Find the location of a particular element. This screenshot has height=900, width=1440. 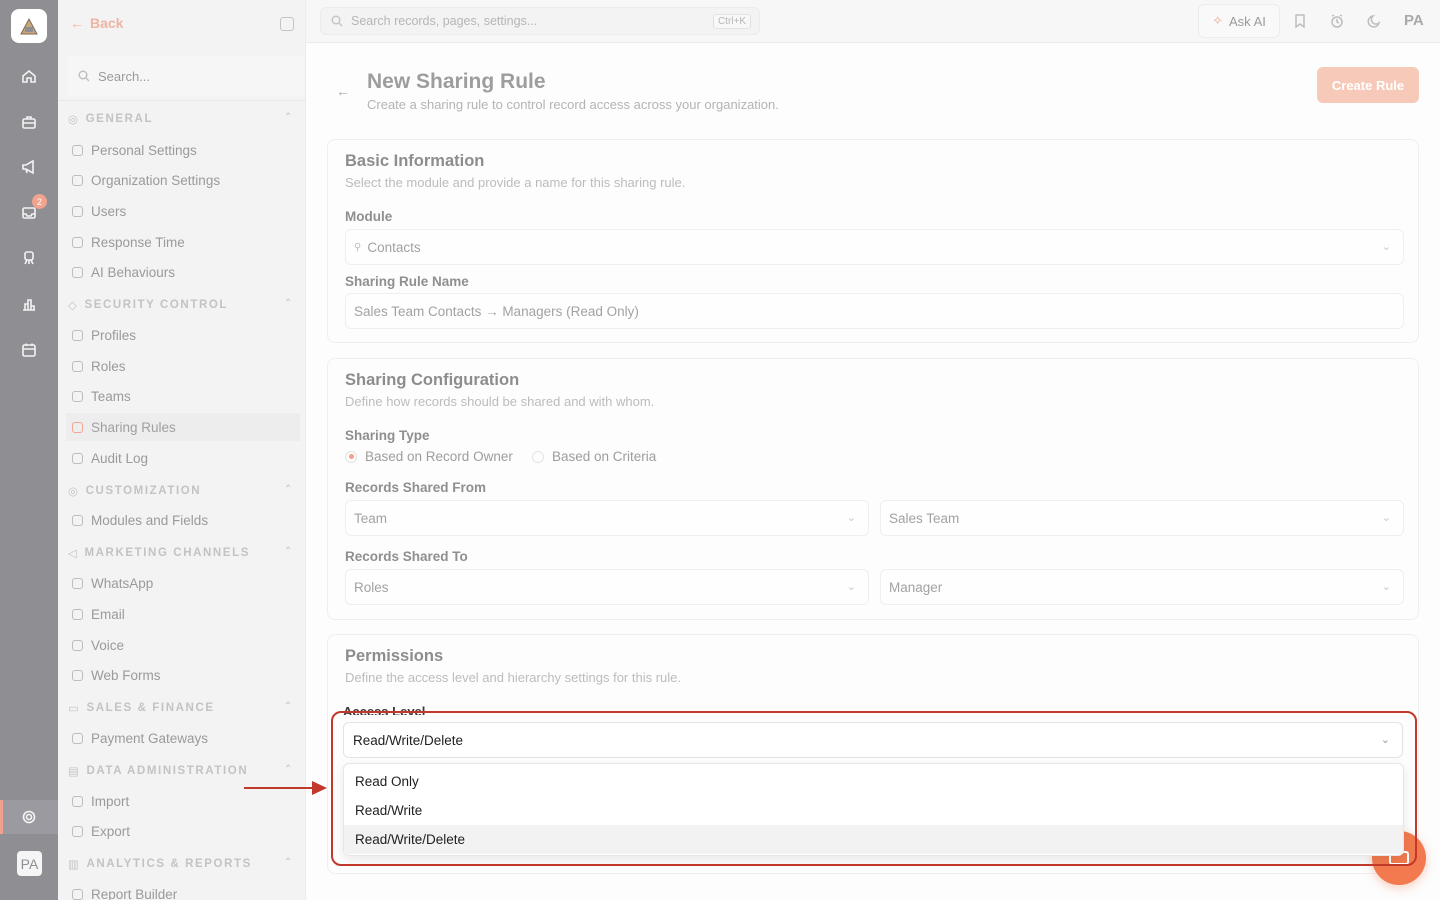

section-analytics-reports: ▥ ANALYTICS & REPORTS ⌃ is located at coordinates (181, 864).